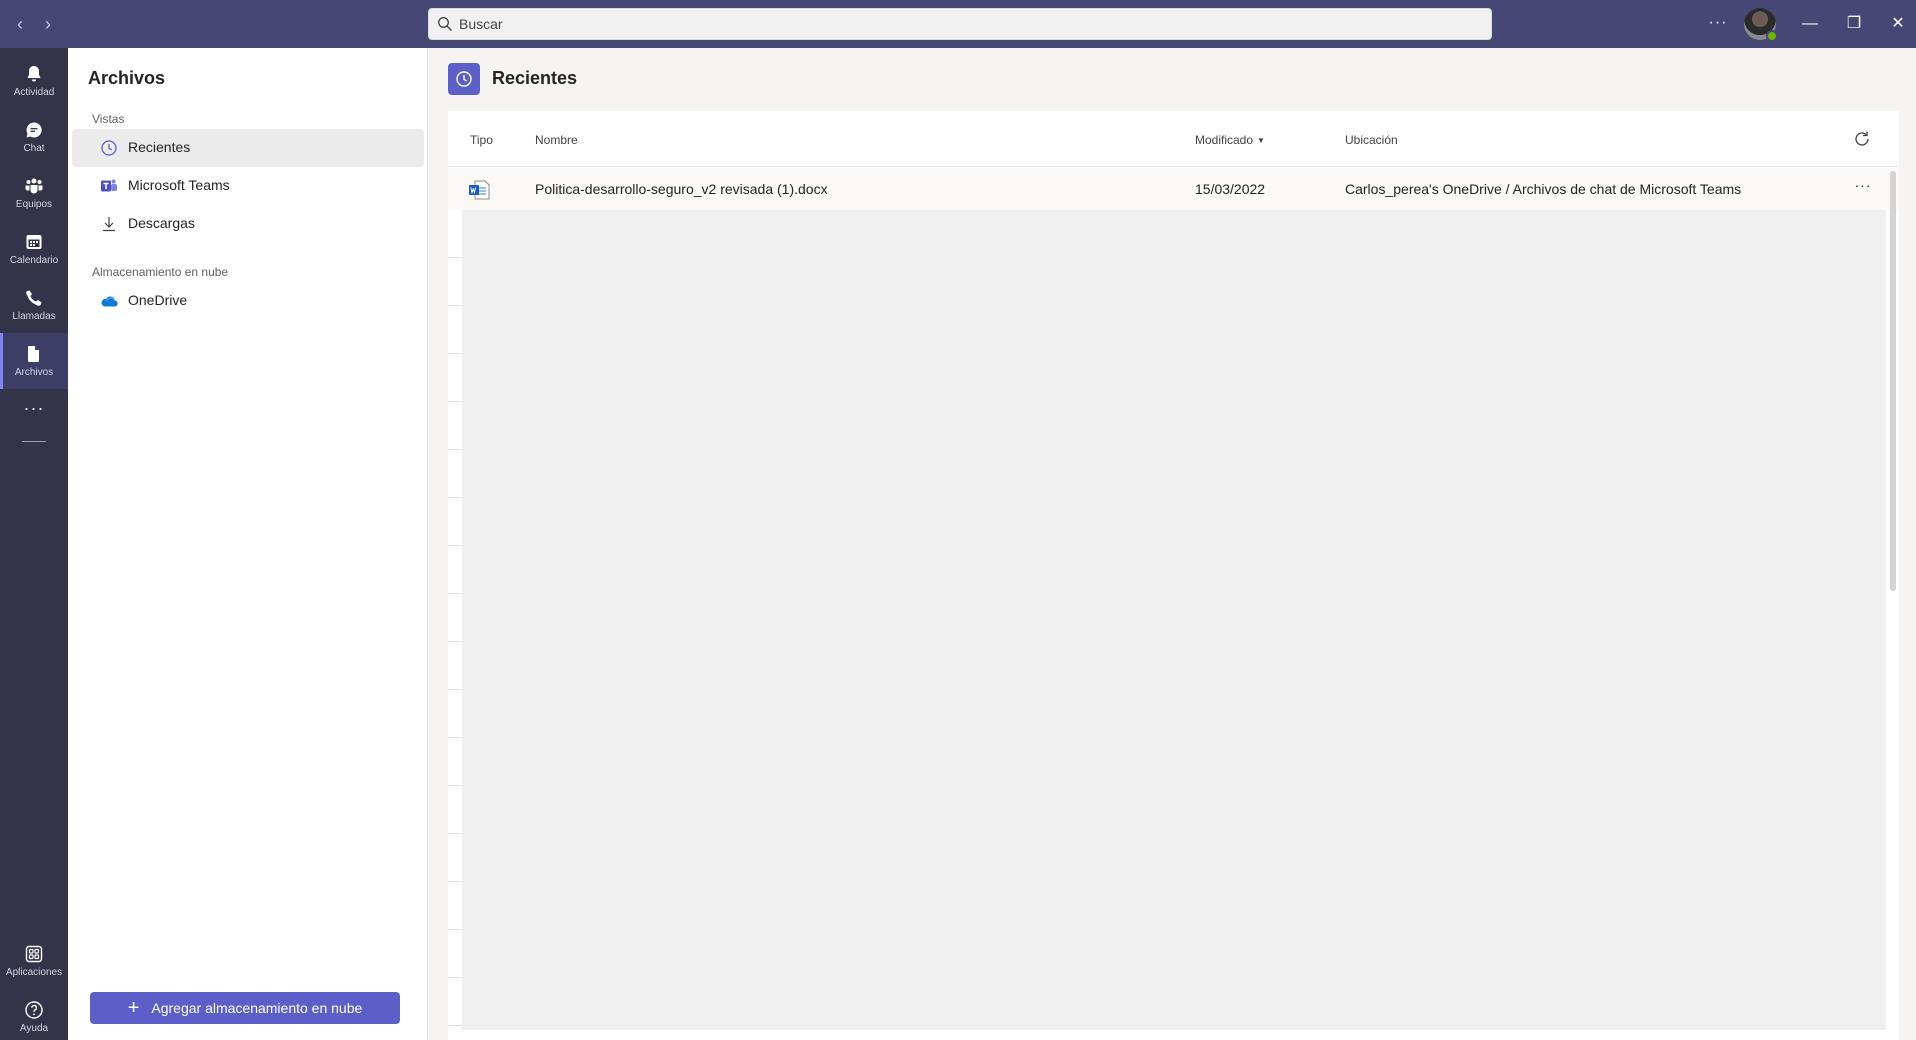 This screenshot has height=1040, width=1916. Describe the element at coordinates (161, 223) in the screenshot. I see `view-item-label: Descargas` at that location.